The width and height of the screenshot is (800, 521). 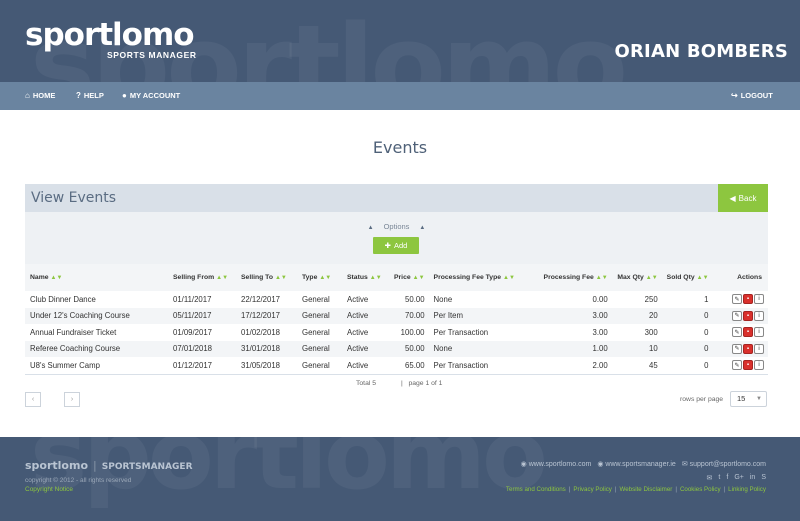 What do you see at coordinates (592, 489) in the screenshot?
I see `legal-link: Privacy Policy` at bounding box center [592, 489].